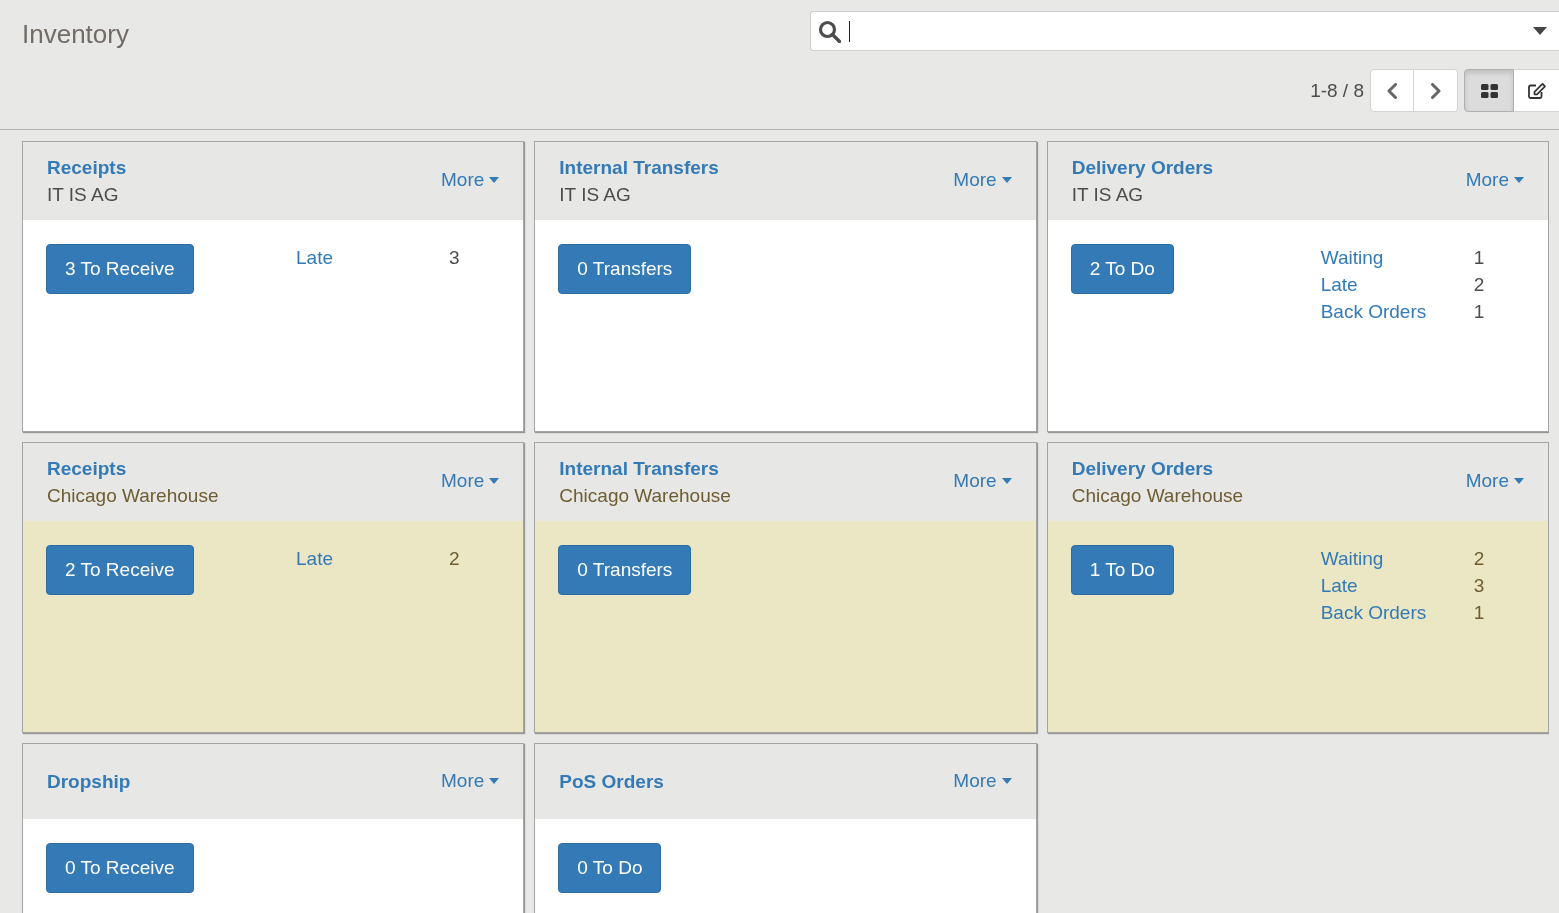 This screenshot has width=1559, height=913. What do you see at coordinates (75, 33) in the screenshot?
I see `page-title: Inventory` at bounding box center [75, 33].